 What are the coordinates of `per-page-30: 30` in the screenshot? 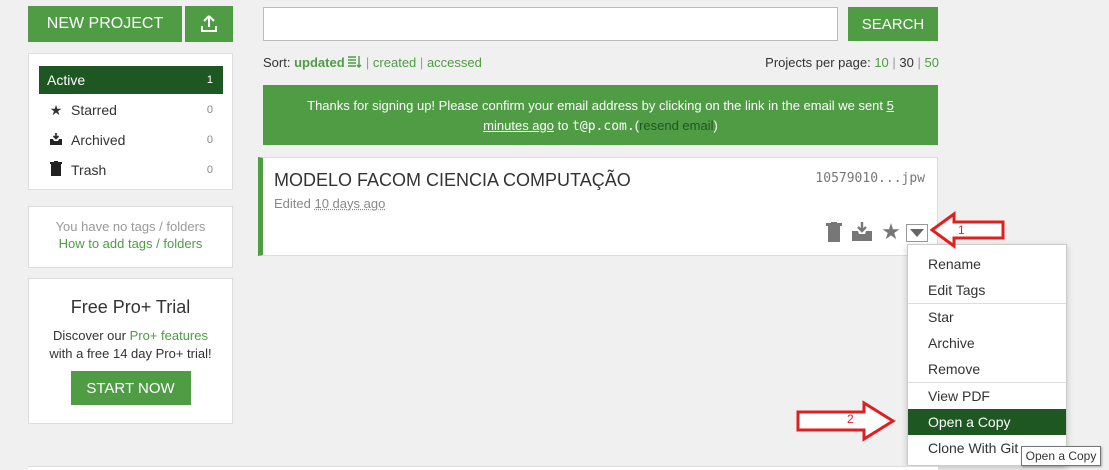 It's located at (906, 62).